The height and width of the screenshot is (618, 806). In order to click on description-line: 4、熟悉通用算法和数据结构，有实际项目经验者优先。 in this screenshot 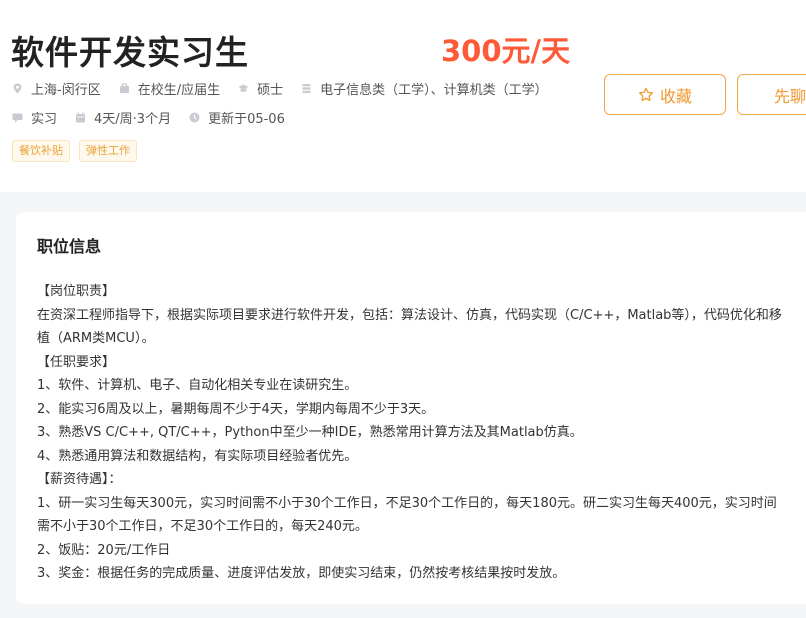, I will do `click(197, 456)`.